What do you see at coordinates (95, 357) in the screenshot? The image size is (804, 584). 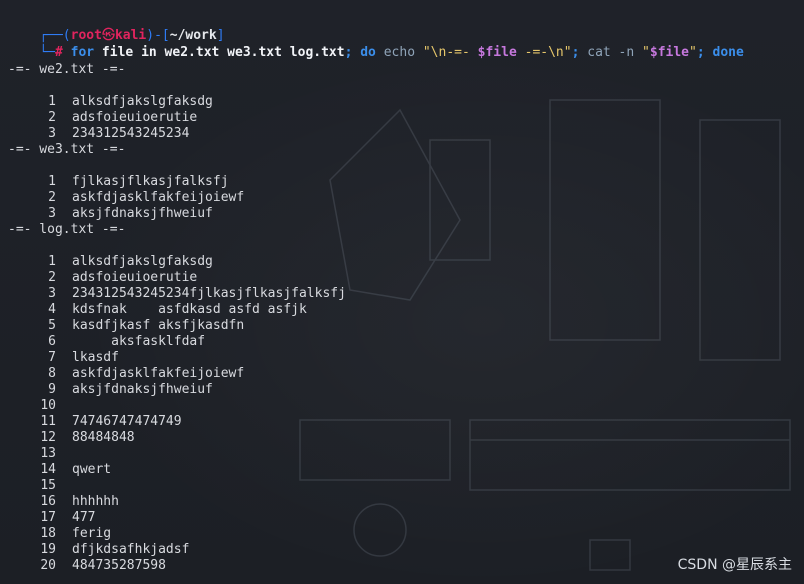 I see `line-text: lkasdf` at bounding box center [95, 357].